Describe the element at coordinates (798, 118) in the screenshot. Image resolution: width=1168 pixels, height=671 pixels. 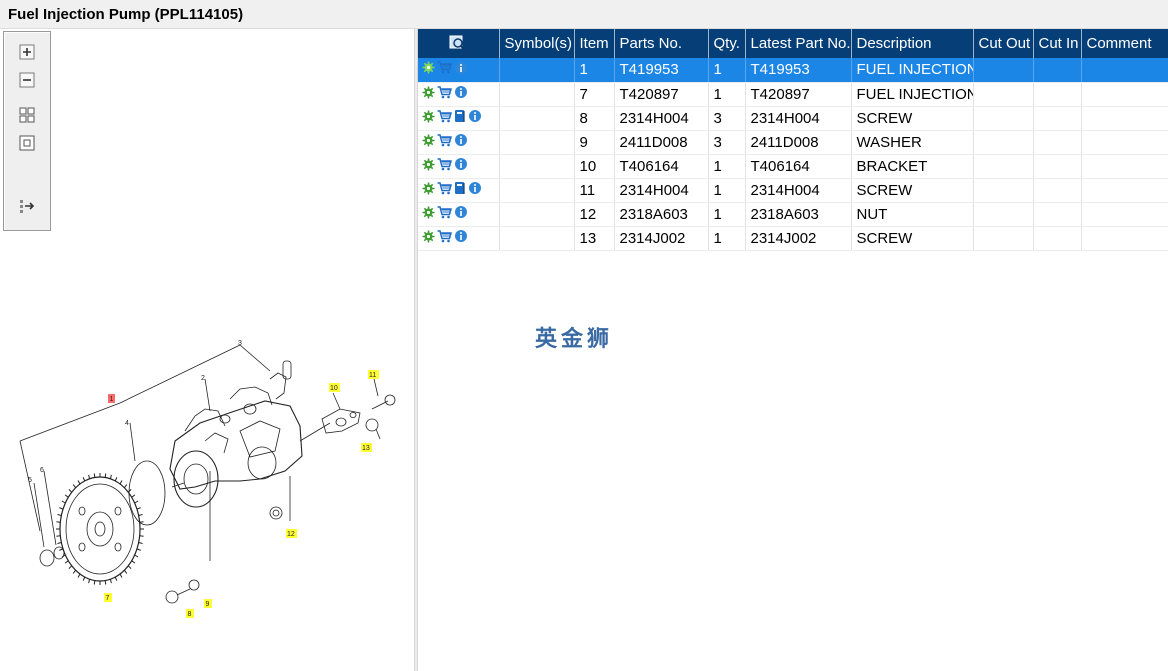
I see `cell-latest-part-no: 2314H004` at that location.